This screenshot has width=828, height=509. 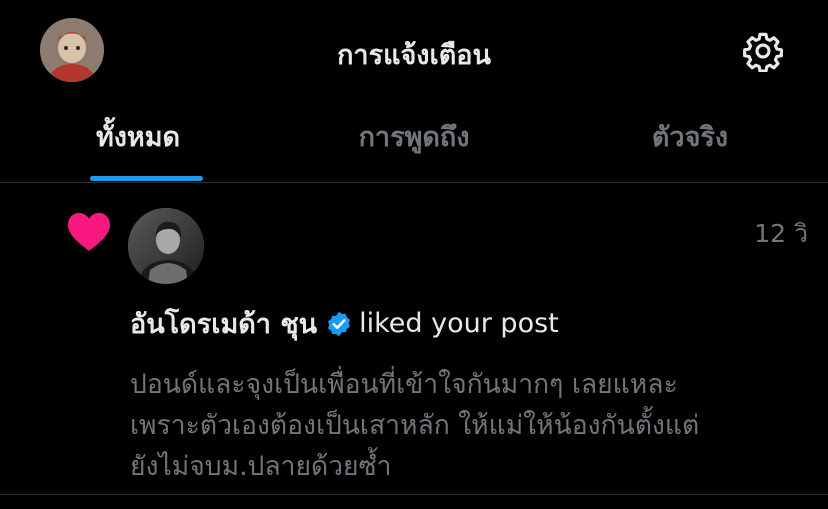 I want to click on gear-icon, so click(x=763, y=52).